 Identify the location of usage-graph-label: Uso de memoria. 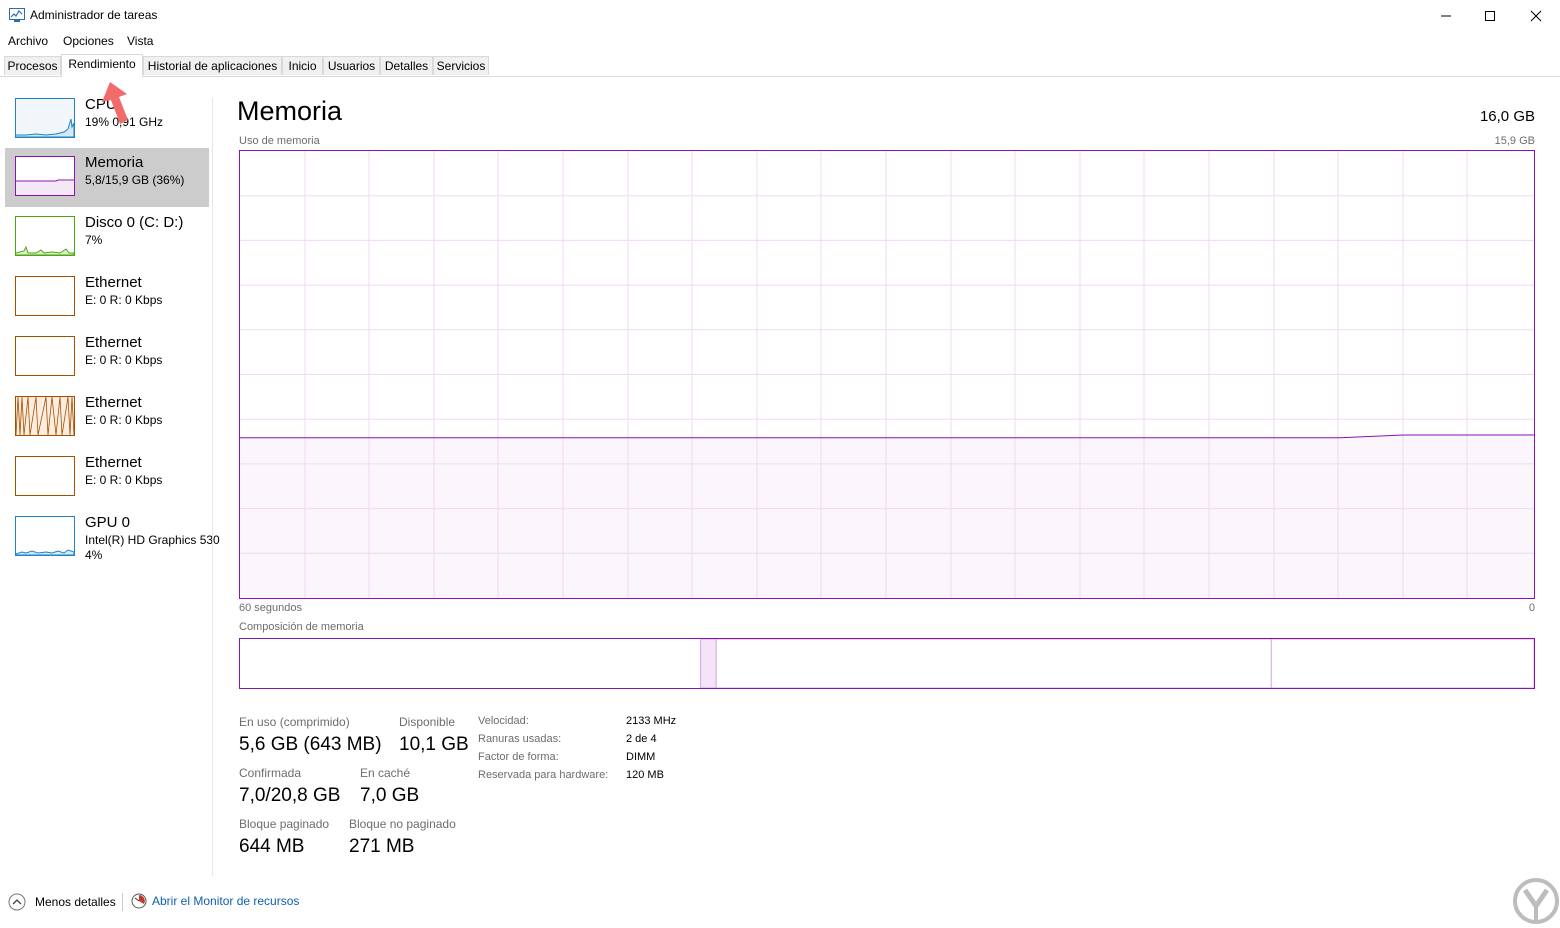
(279, 141).